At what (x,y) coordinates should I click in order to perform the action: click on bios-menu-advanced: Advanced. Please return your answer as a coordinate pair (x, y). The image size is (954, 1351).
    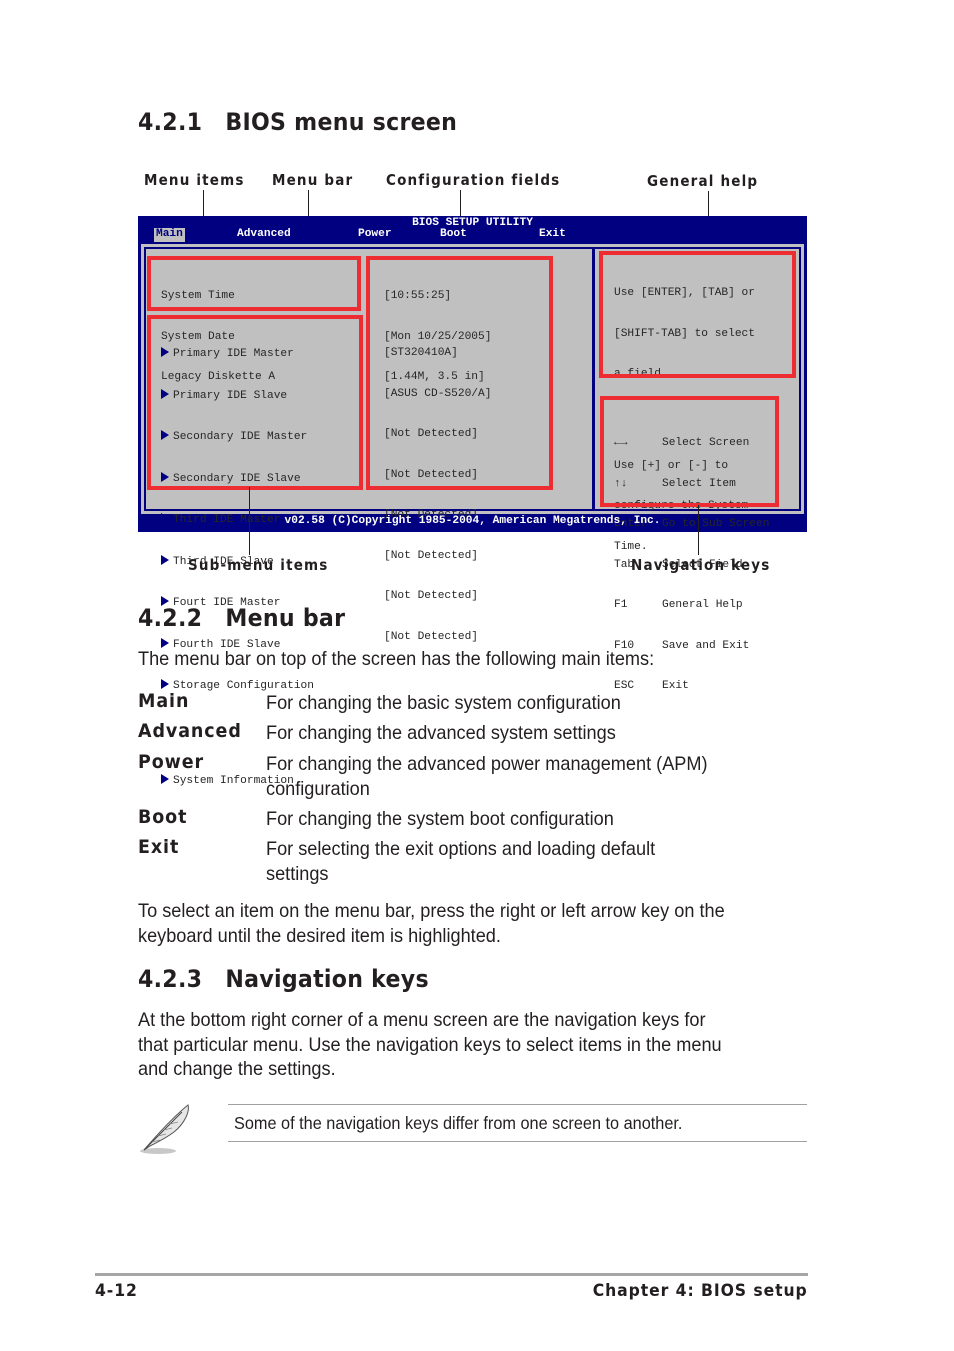
    Looking at the image, I should click on (264, 235).